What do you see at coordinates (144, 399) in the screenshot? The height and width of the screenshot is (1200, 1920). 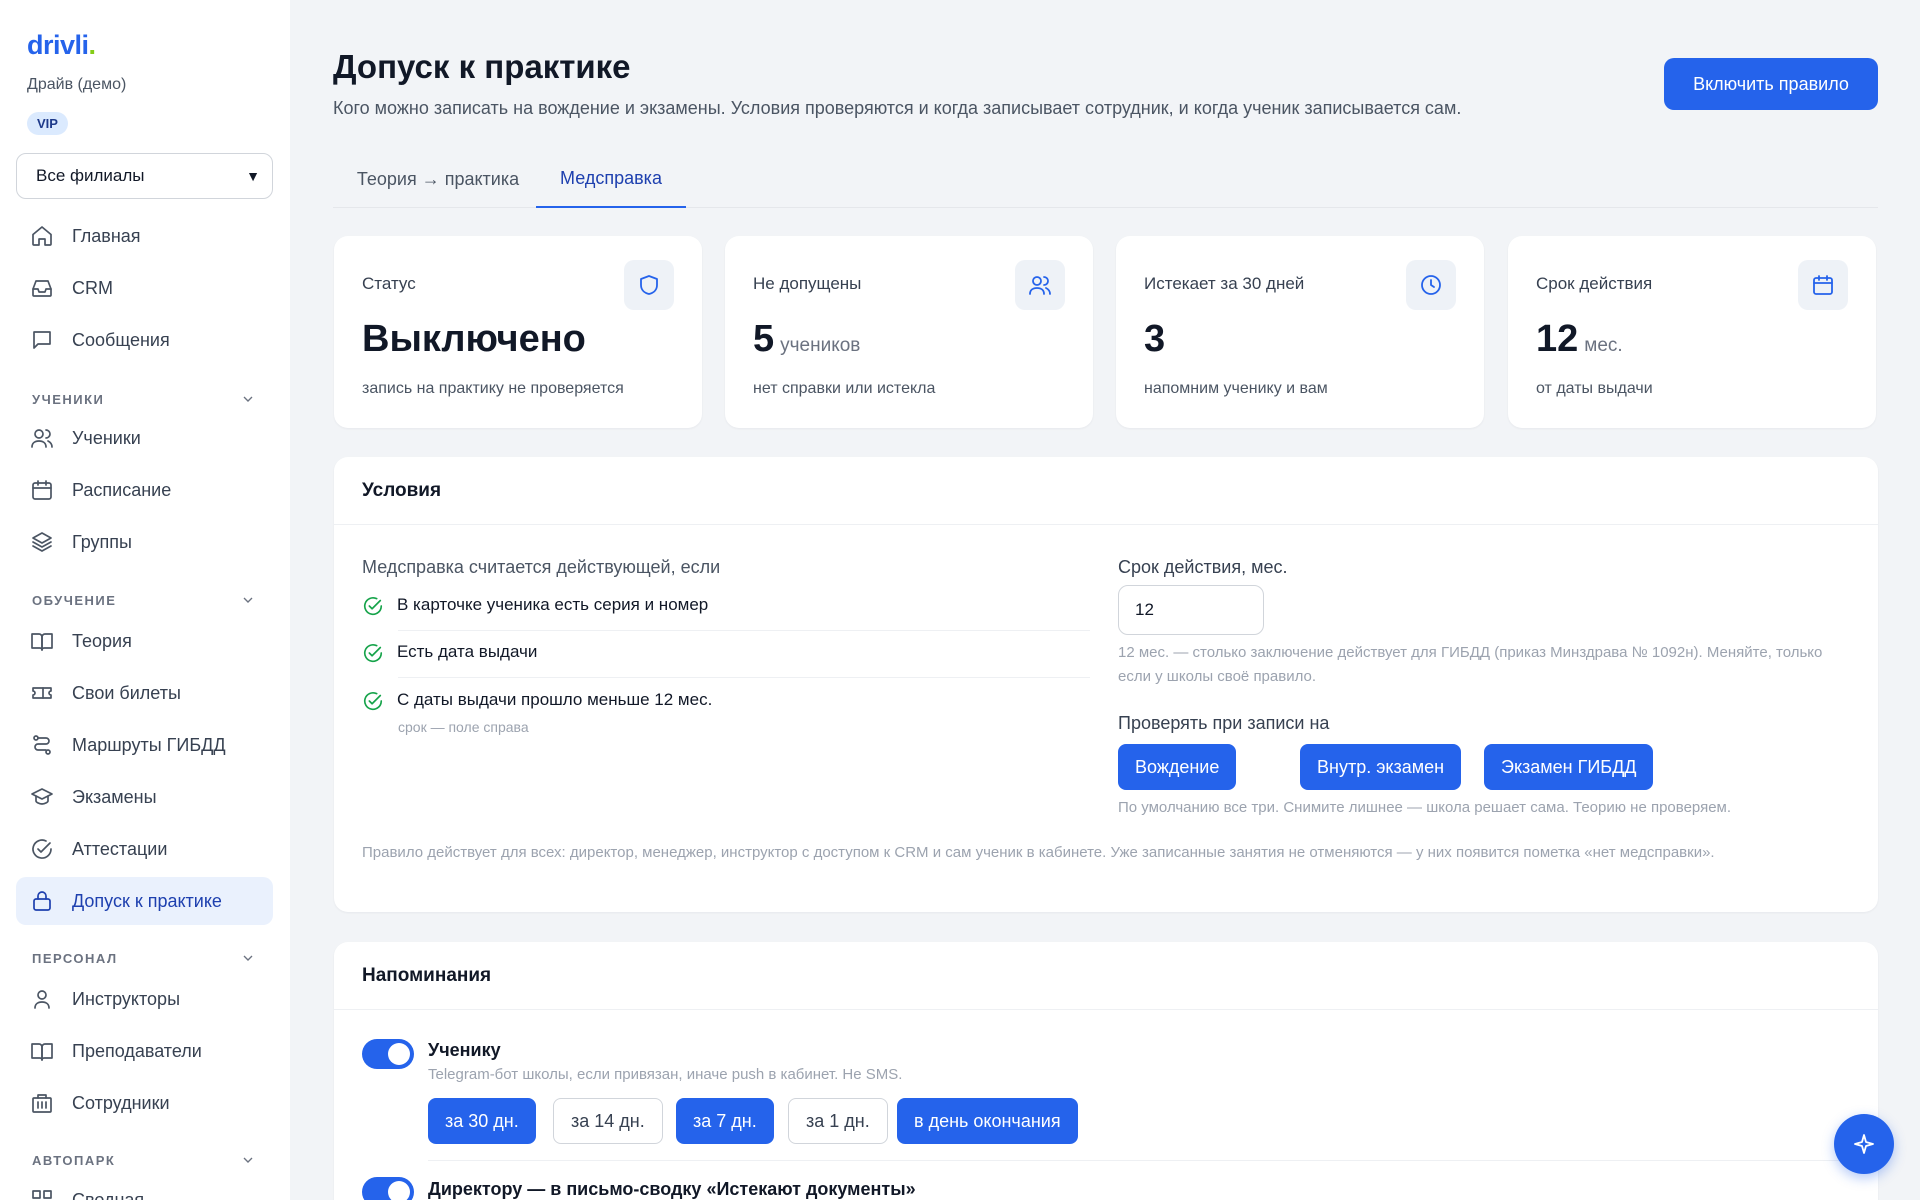 I see `sidebar-section-students: УЧЕНИКИ` at bounding box center [144, 399].